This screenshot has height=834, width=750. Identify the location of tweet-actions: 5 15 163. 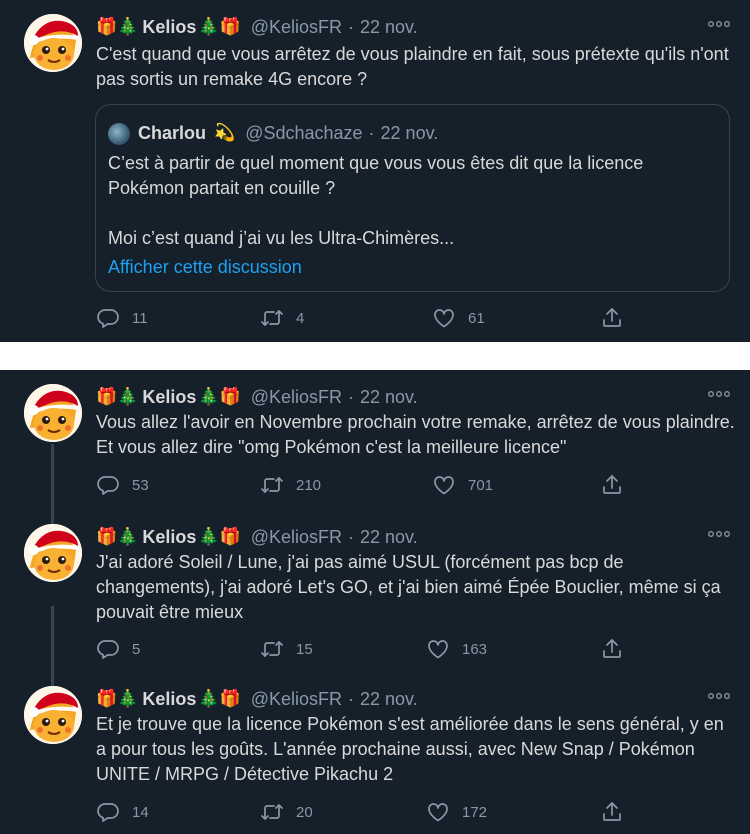
(366, 649).